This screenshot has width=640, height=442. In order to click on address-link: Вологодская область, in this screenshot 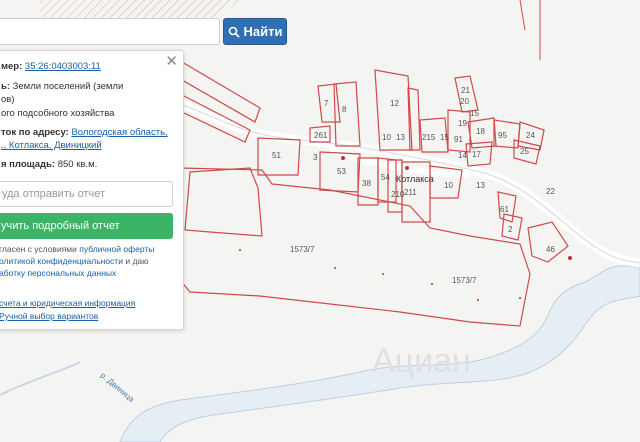, I will do `click(119, 132)`.